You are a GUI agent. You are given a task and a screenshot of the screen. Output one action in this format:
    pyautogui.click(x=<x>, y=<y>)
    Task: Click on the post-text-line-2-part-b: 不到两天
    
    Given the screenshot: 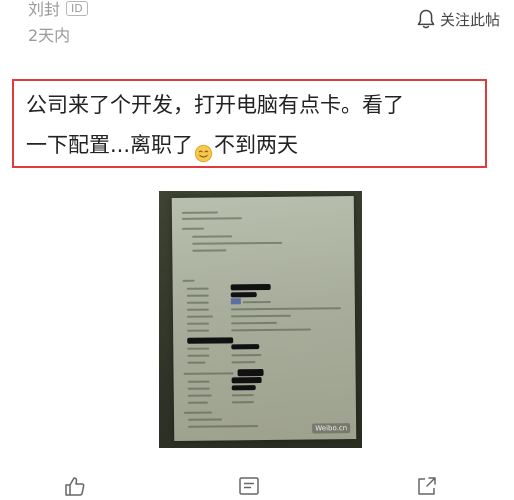 What is the action you would take?
    pyautogui.click(x=256, y=145)
    